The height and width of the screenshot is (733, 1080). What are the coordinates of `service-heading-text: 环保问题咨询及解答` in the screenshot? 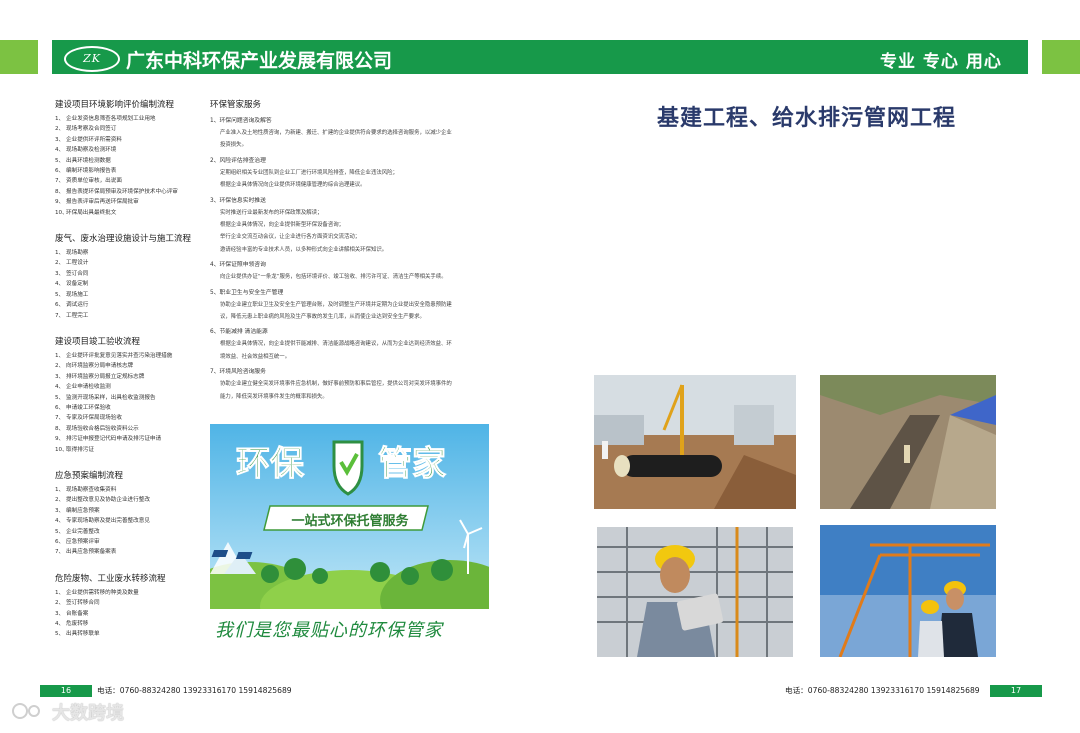 It's located at (245, 121).